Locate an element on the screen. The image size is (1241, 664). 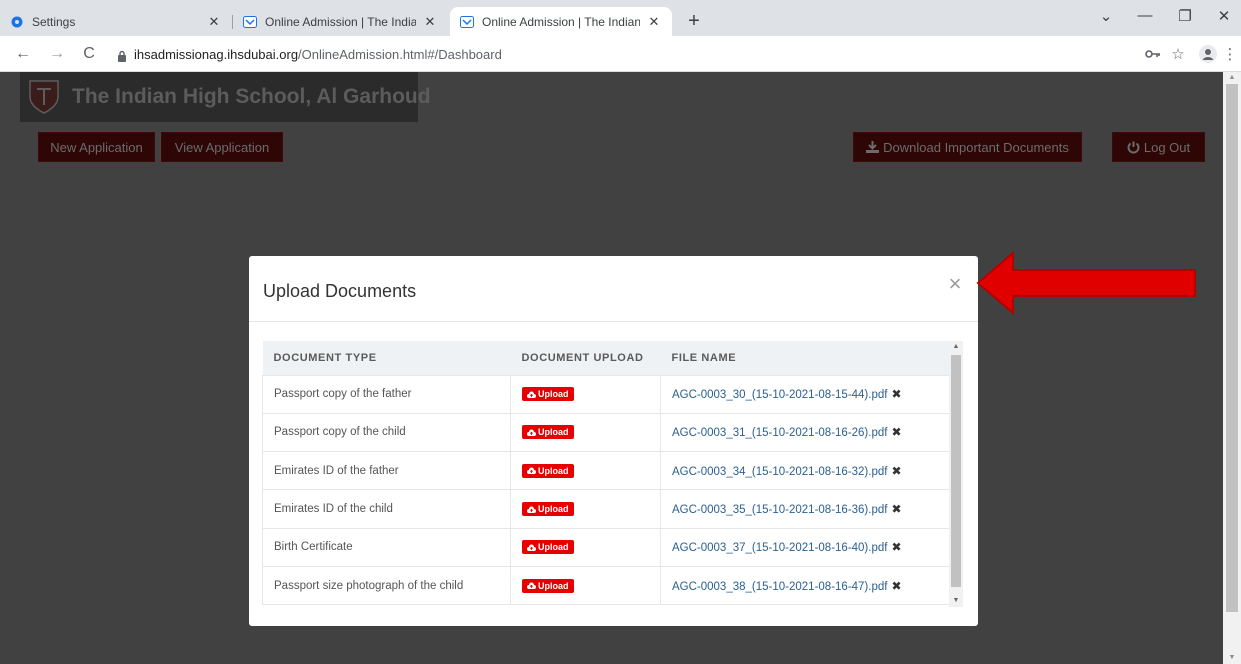
menu-icon: ⋮ is located at coordinates (1230, 54).